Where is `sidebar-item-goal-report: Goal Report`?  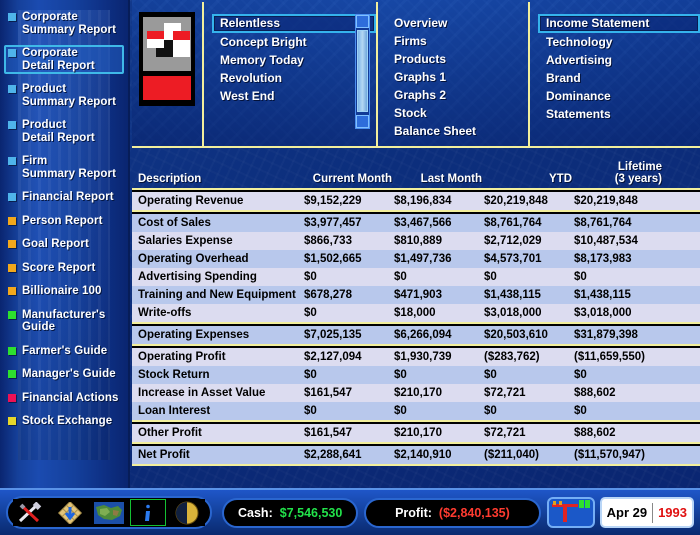
sidebar-item-goal-report: Goal Report is located at coordinates (64, 244).